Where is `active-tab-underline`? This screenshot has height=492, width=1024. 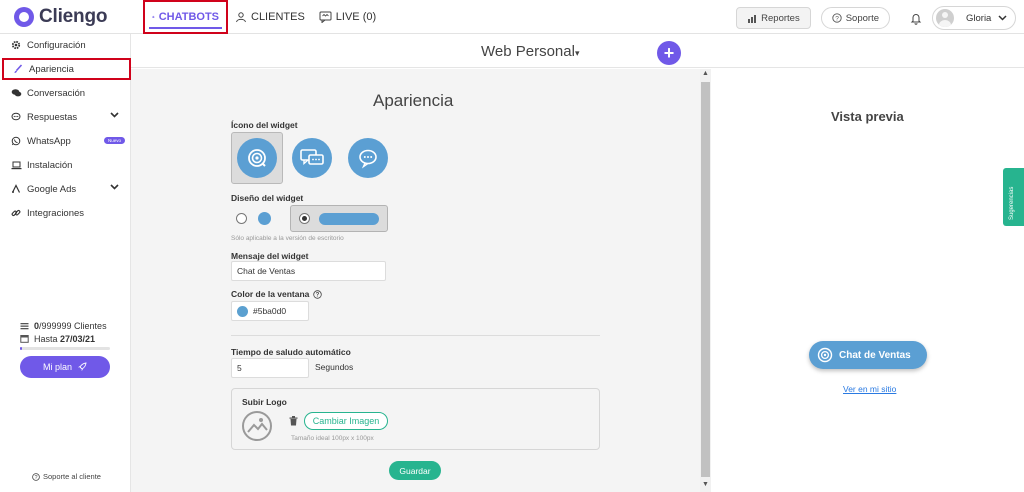
active-tab-underline is located at coordinates (185, 28).